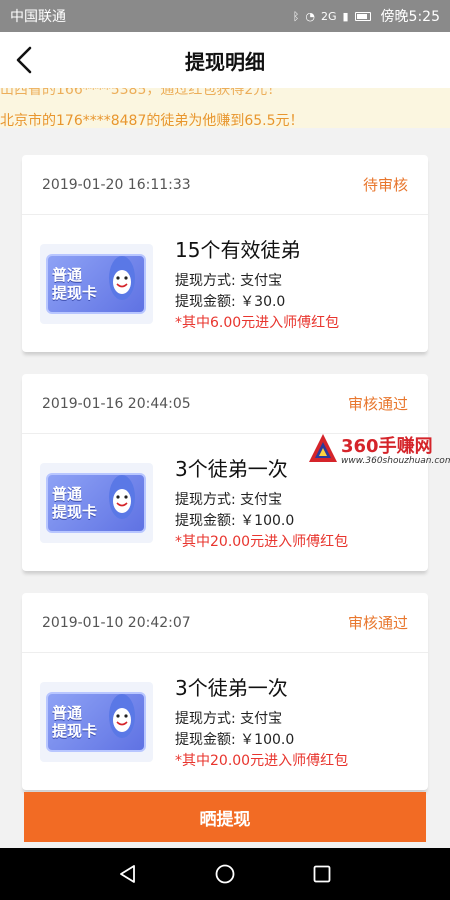  Describe the element at coordinates (385, 185) in the screenshot. I see `record-status: 待审核` at that location.